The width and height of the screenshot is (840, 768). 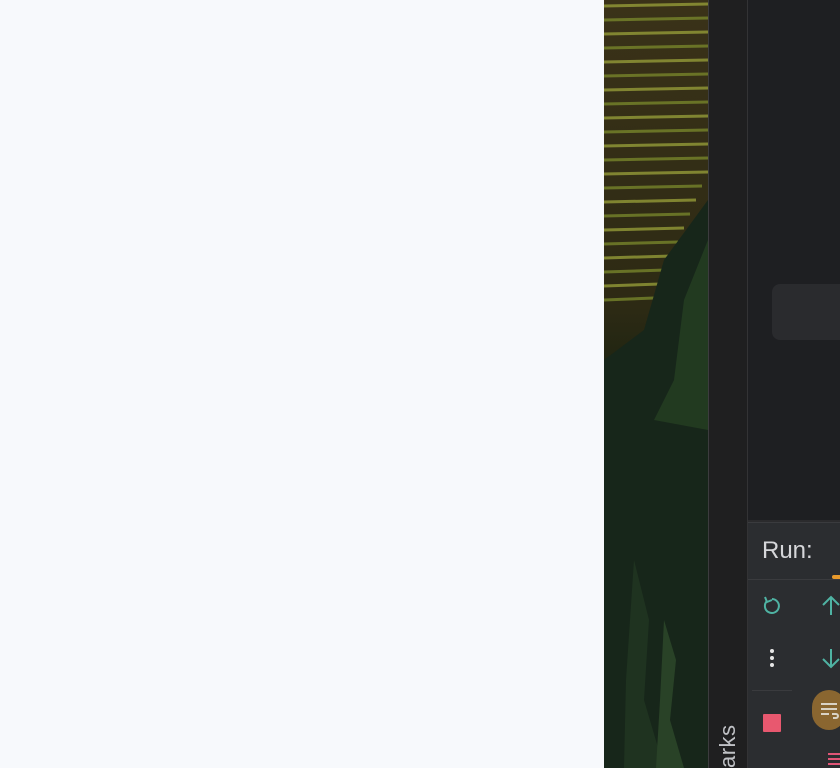 I want to click on active-tab-indicator, so click(x=836, y=577).